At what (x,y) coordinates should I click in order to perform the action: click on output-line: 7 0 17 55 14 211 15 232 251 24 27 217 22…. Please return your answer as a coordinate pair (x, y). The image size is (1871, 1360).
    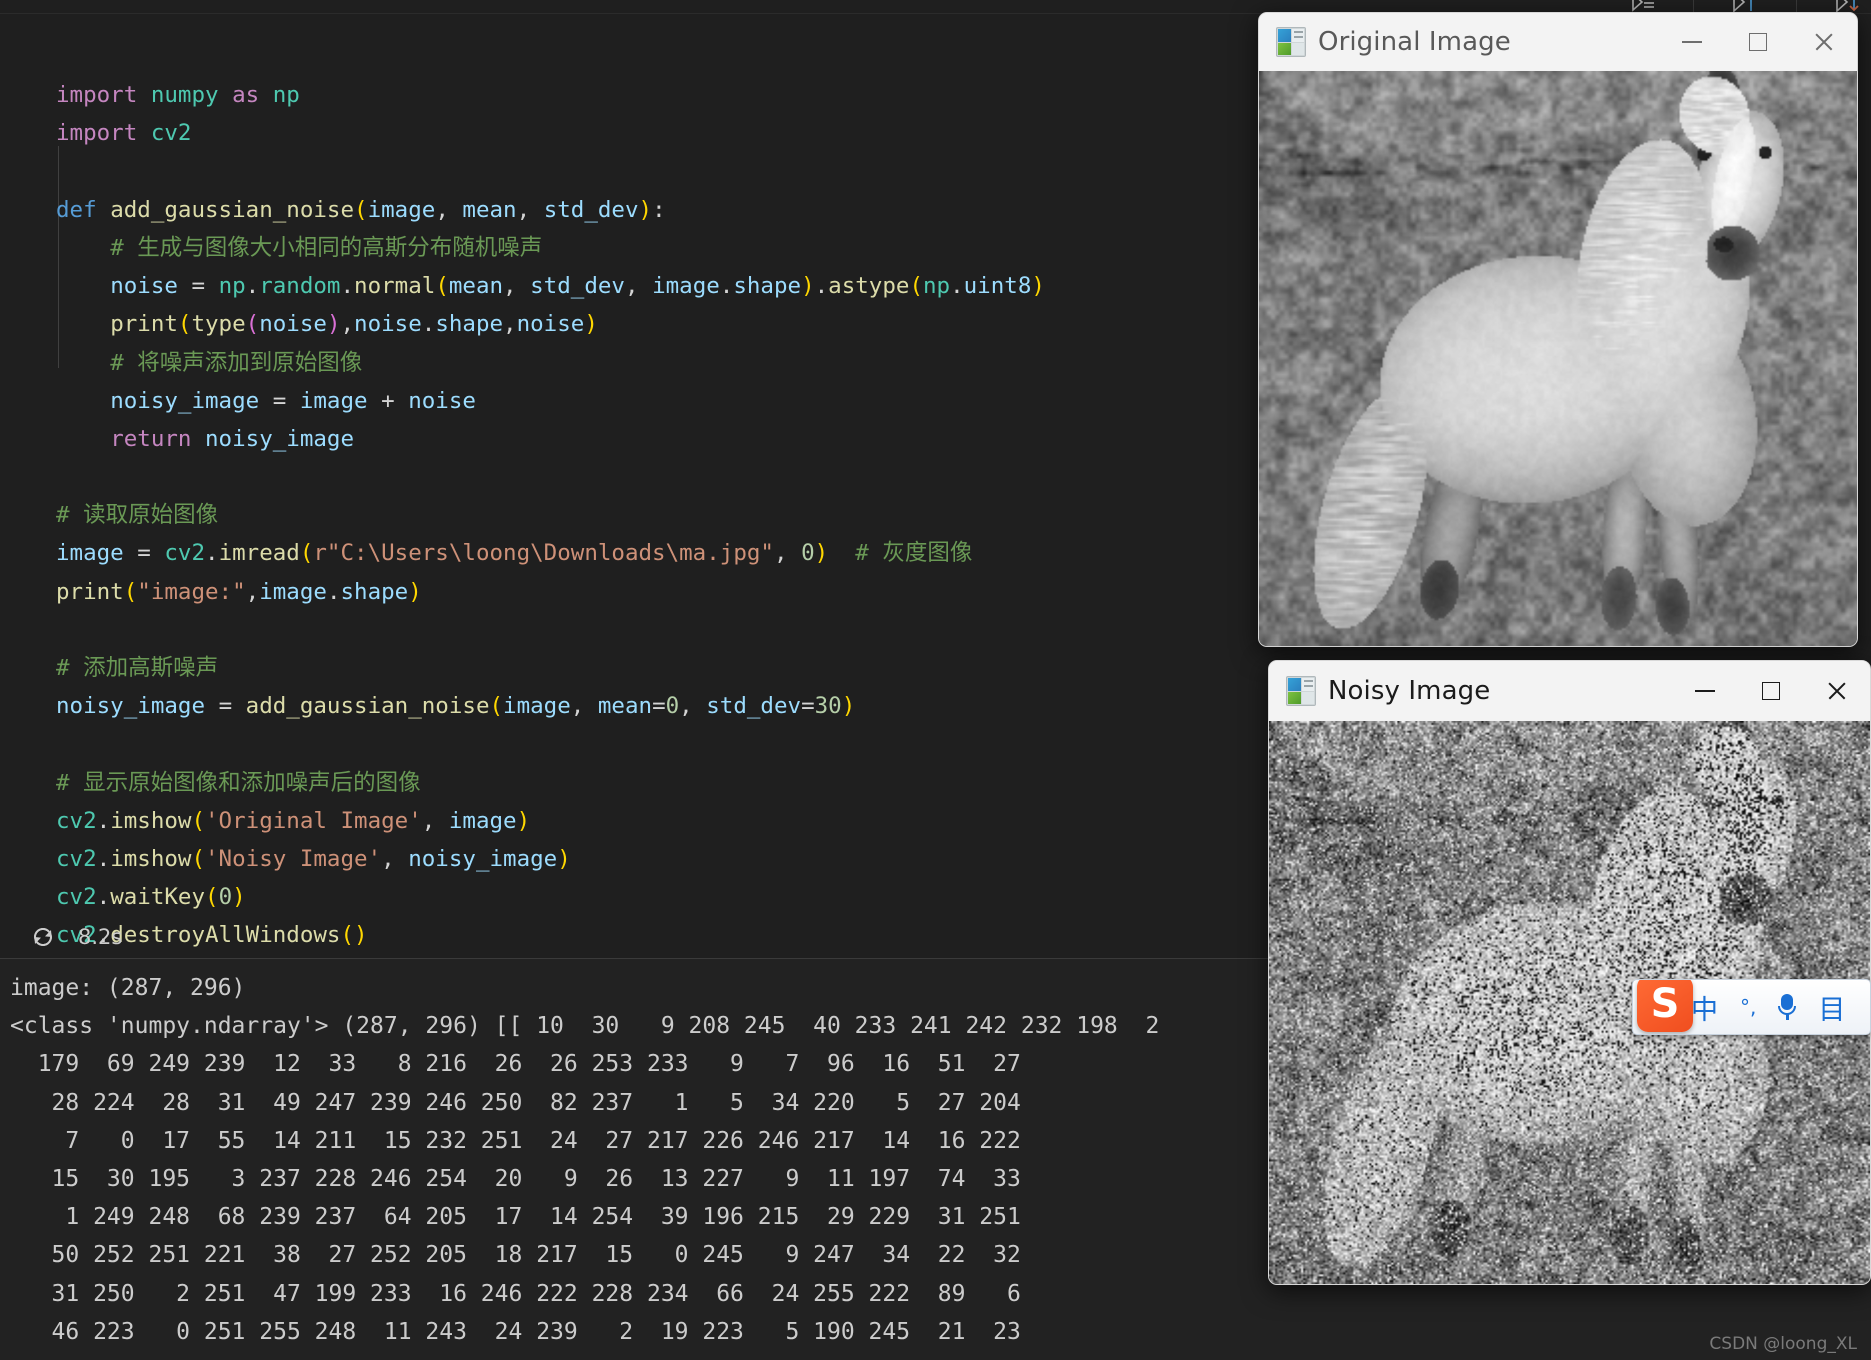
    Looking at the image, I should click on (515, 1140).